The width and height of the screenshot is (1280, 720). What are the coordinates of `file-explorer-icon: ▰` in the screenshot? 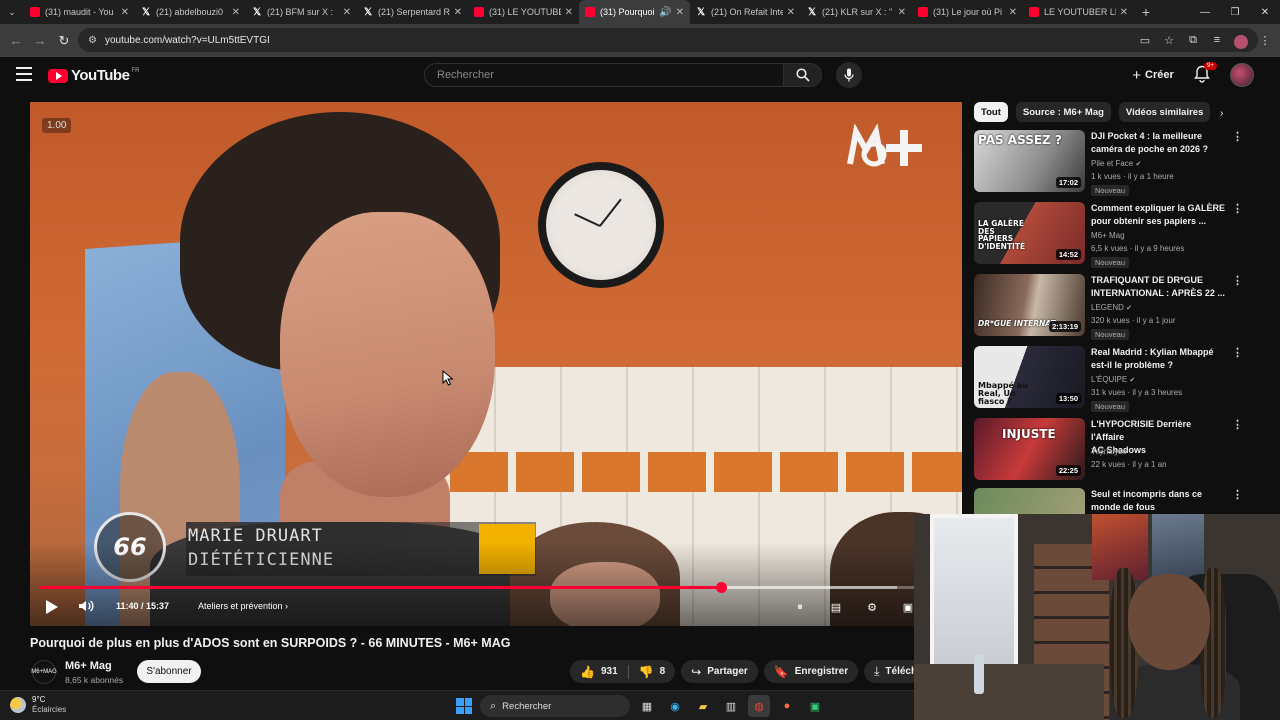 It's located at (703, 706).